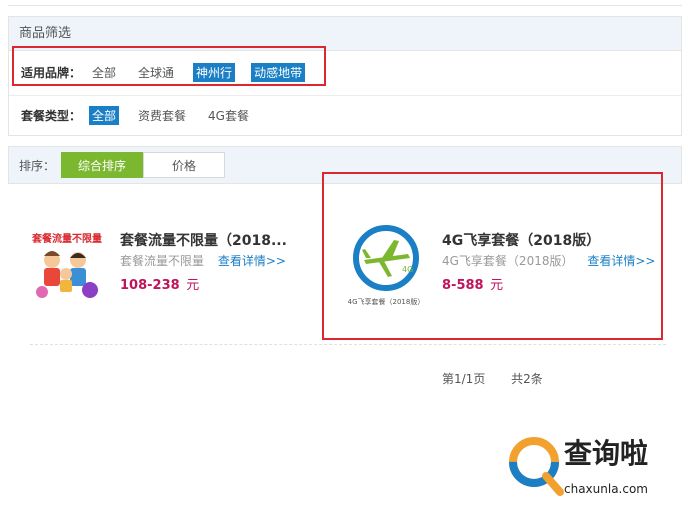  Describe the element at coordinates (150, 285) in the screenshot. I see `product-price-value: 108-238` at that location.